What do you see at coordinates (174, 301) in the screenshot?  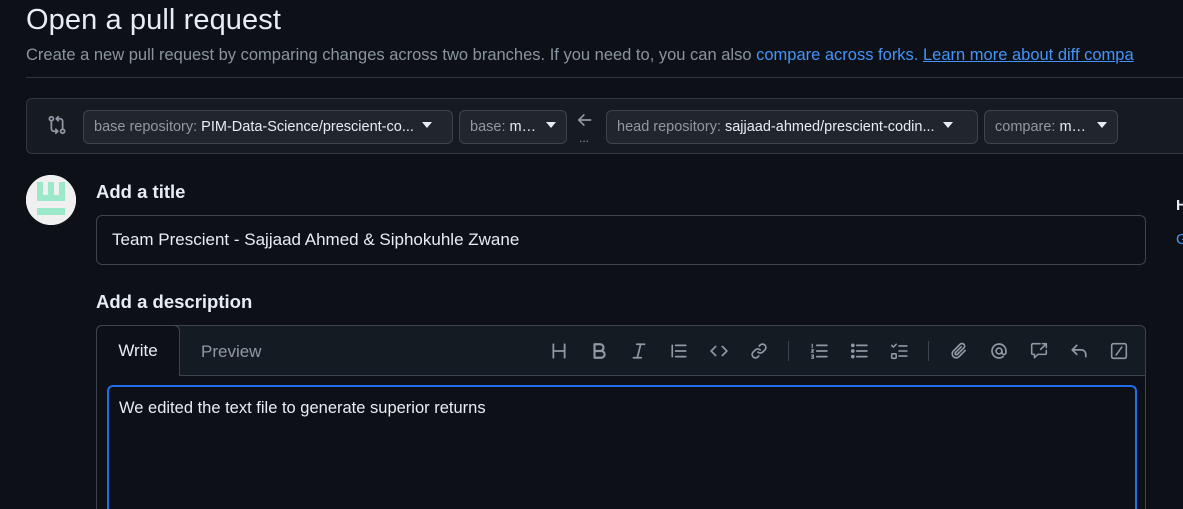 I see `description-label: Add a description` at bounding box center [174, 301].